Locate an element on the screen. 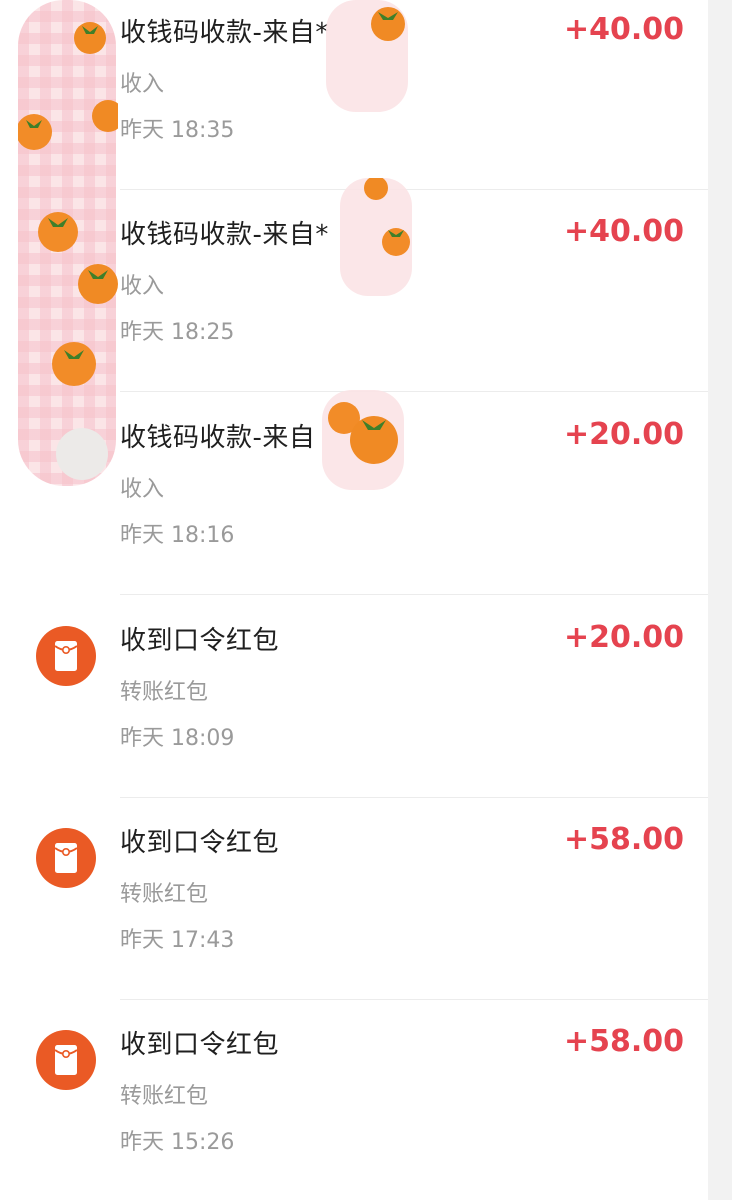 The image size is (732, 1200). transaction-time: 昨天 17:43 is located at coordinates (177, 940).